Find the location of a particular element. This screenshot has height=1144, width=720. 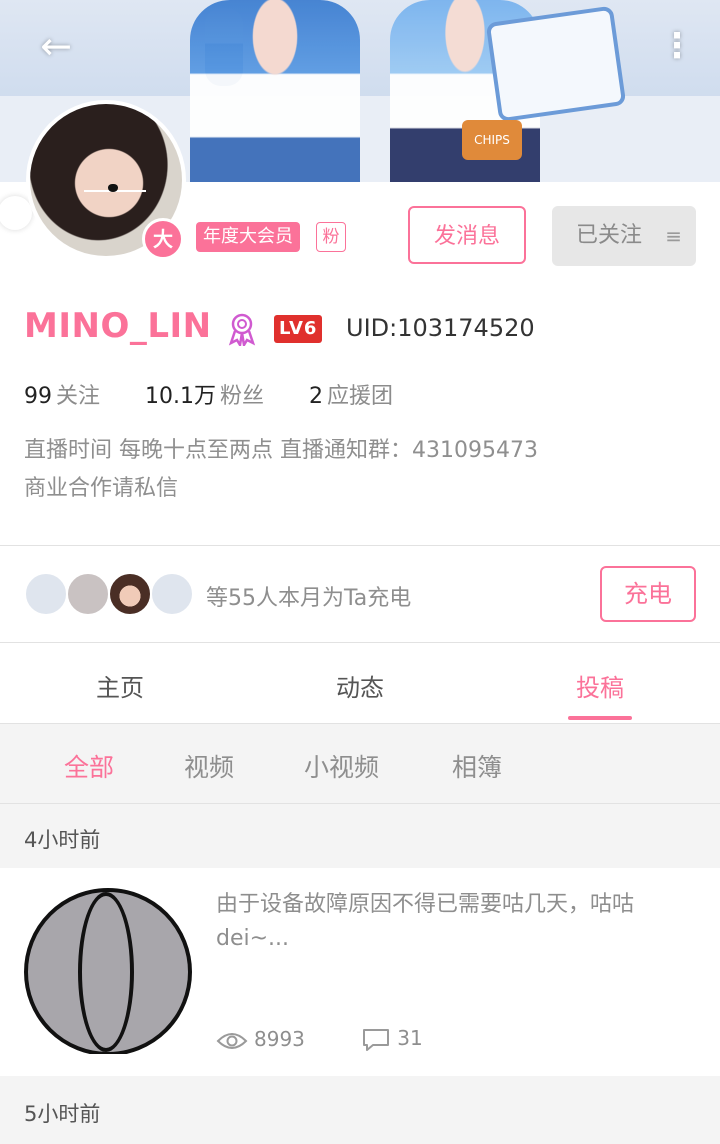

content-filter-tabs: 全部 视频 小视频 相簿 is located at coordinates (360, 764).